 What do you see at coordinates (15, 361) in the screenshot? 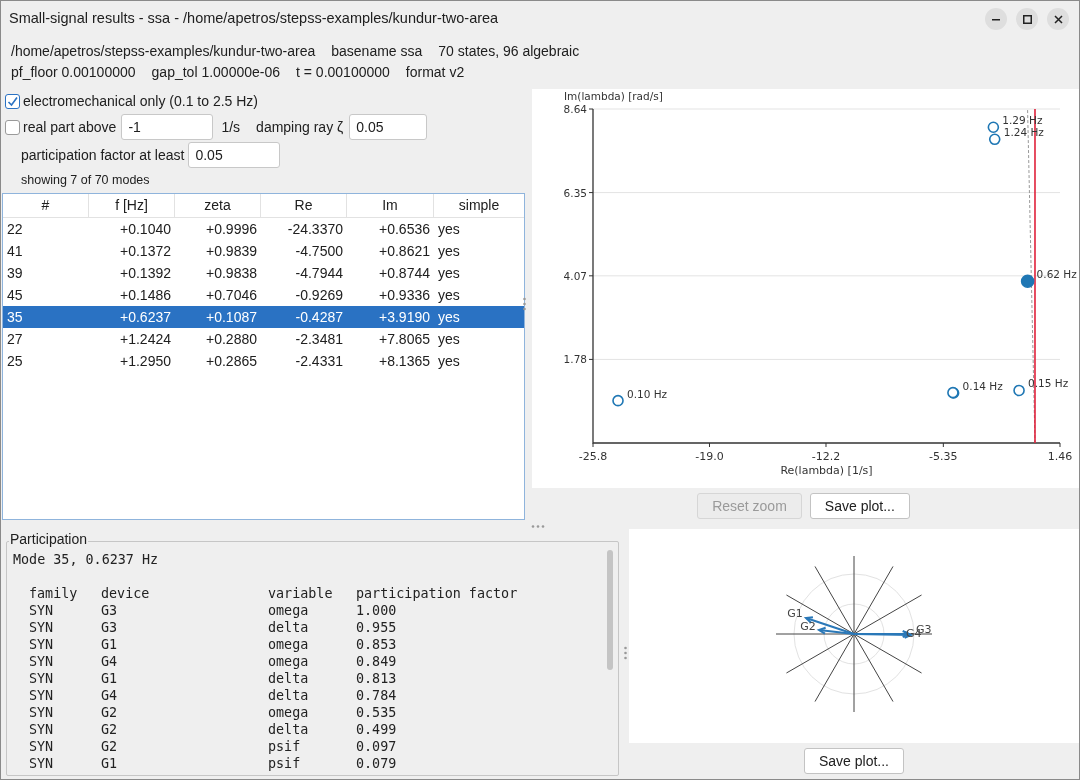
I see `table-cell-text: 25` at bounding box center [15, 361].